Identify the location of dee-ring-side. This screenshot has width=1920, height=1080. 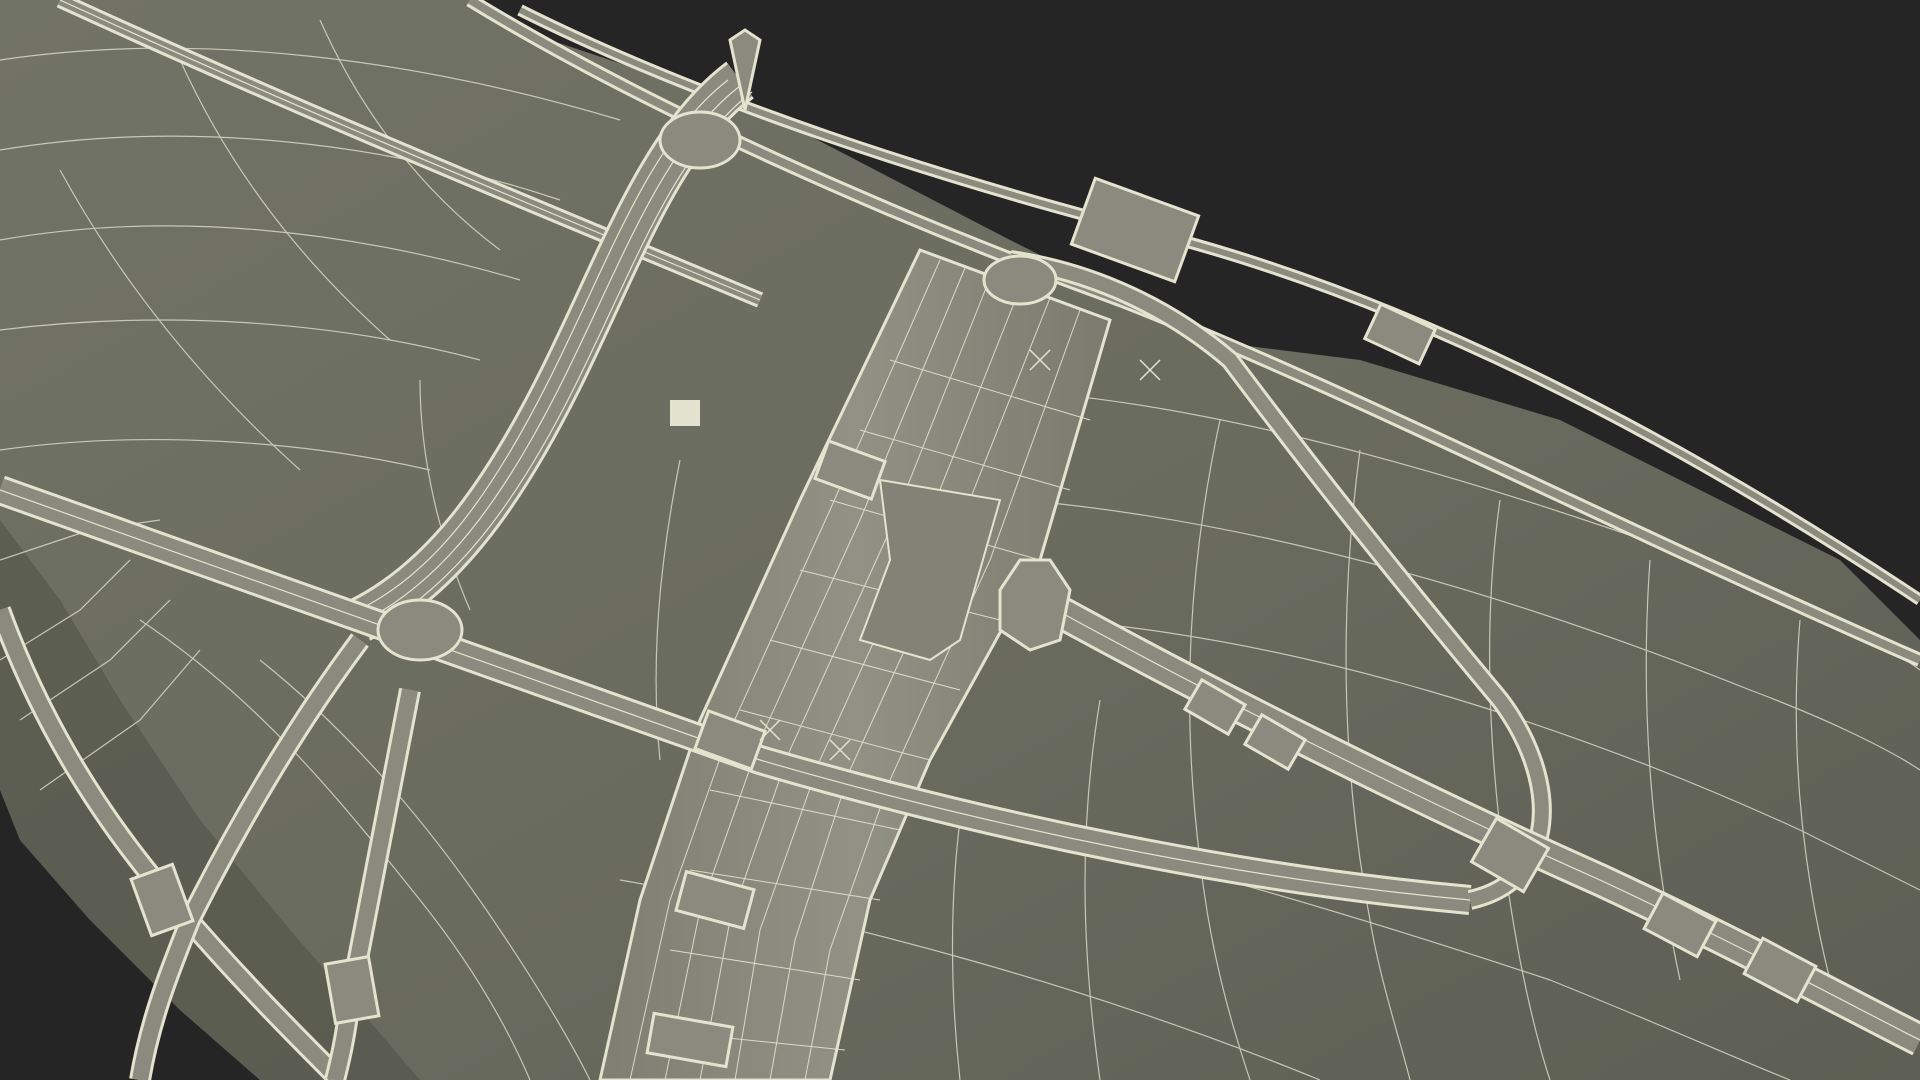
(1035, 605).